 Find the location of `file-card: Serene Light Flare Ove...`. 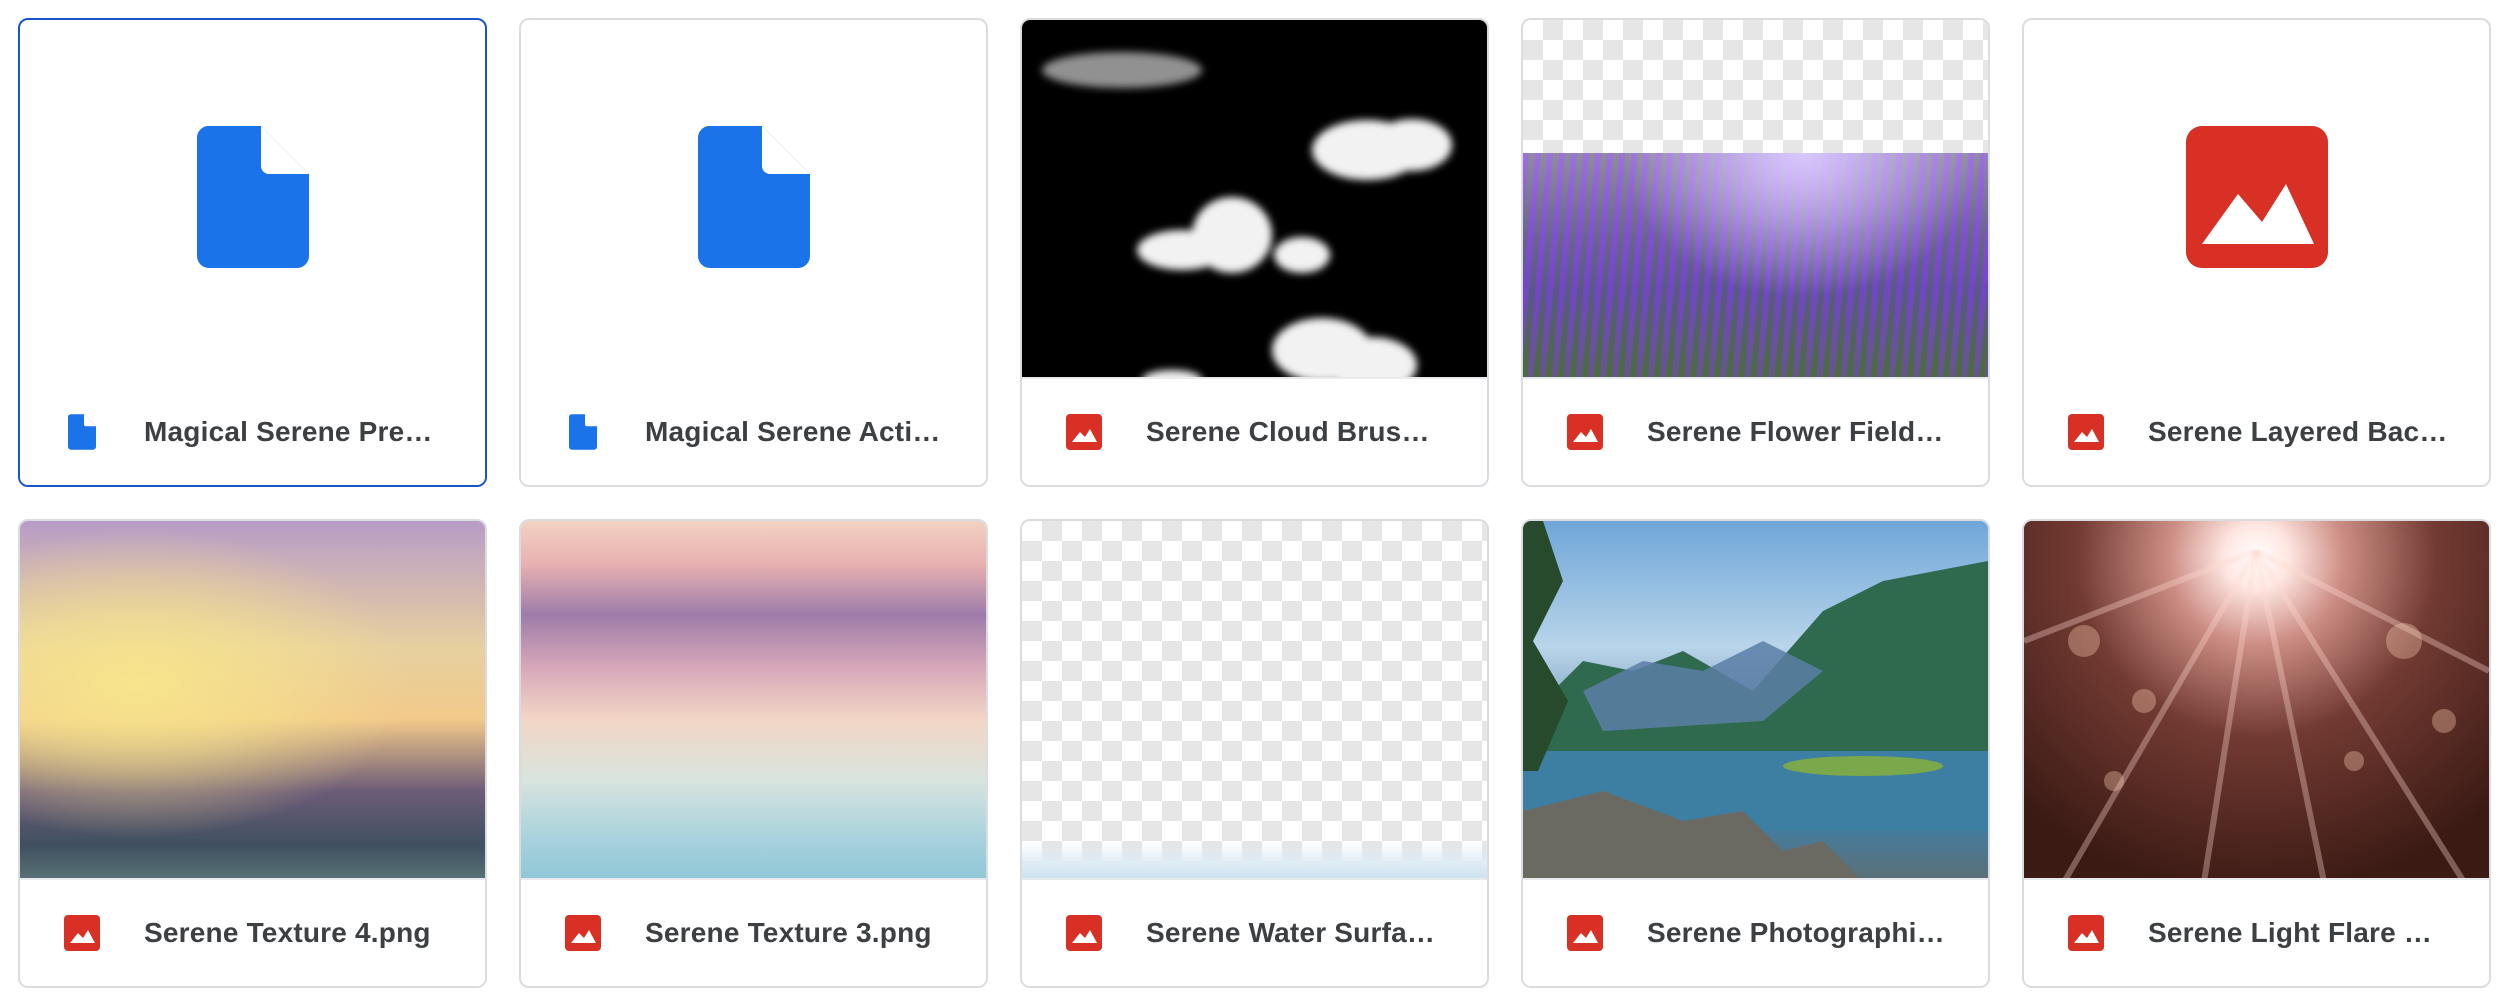

file-card: Serene Light Flare Ove... is located at coordinates (2256, 753).